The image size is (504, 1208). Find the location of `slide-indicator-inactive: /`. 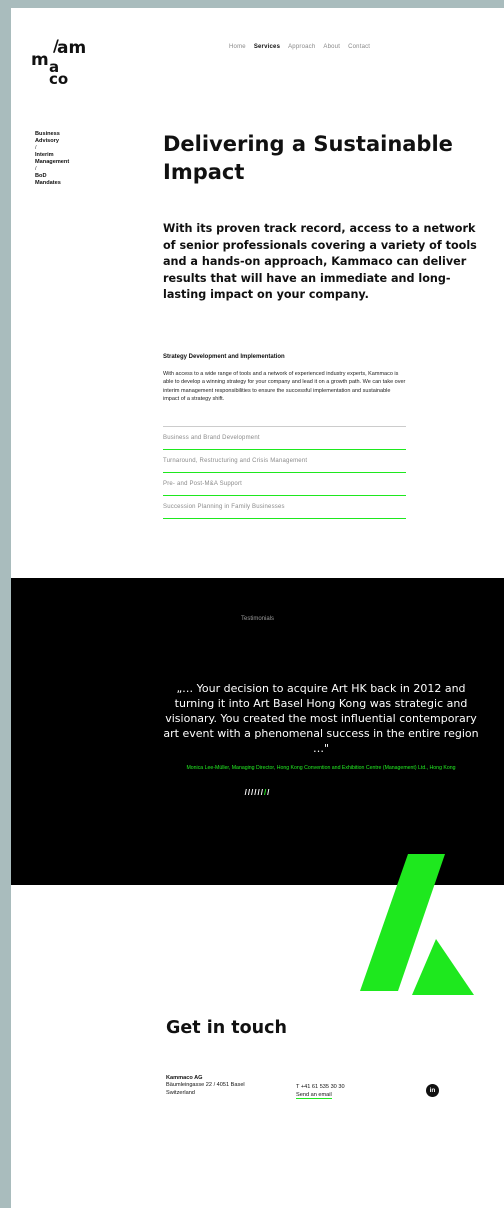

slide-indicator-inactive: / is located at coordinates (269, 792).